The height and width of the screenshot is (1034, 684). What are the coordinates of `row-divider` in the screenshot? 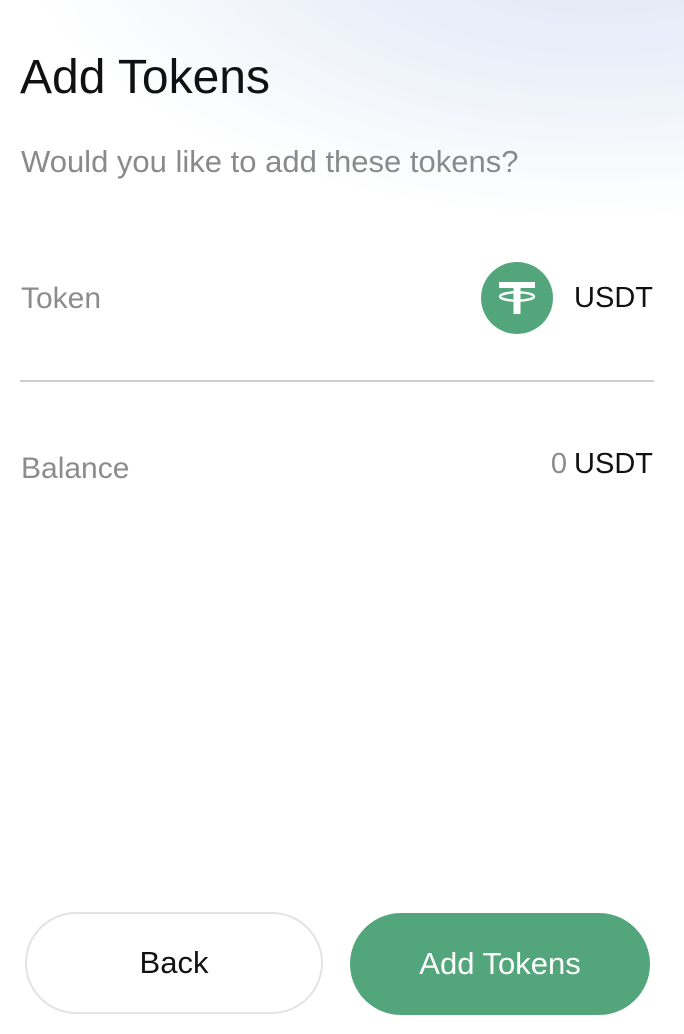 It's located at (337, 381).